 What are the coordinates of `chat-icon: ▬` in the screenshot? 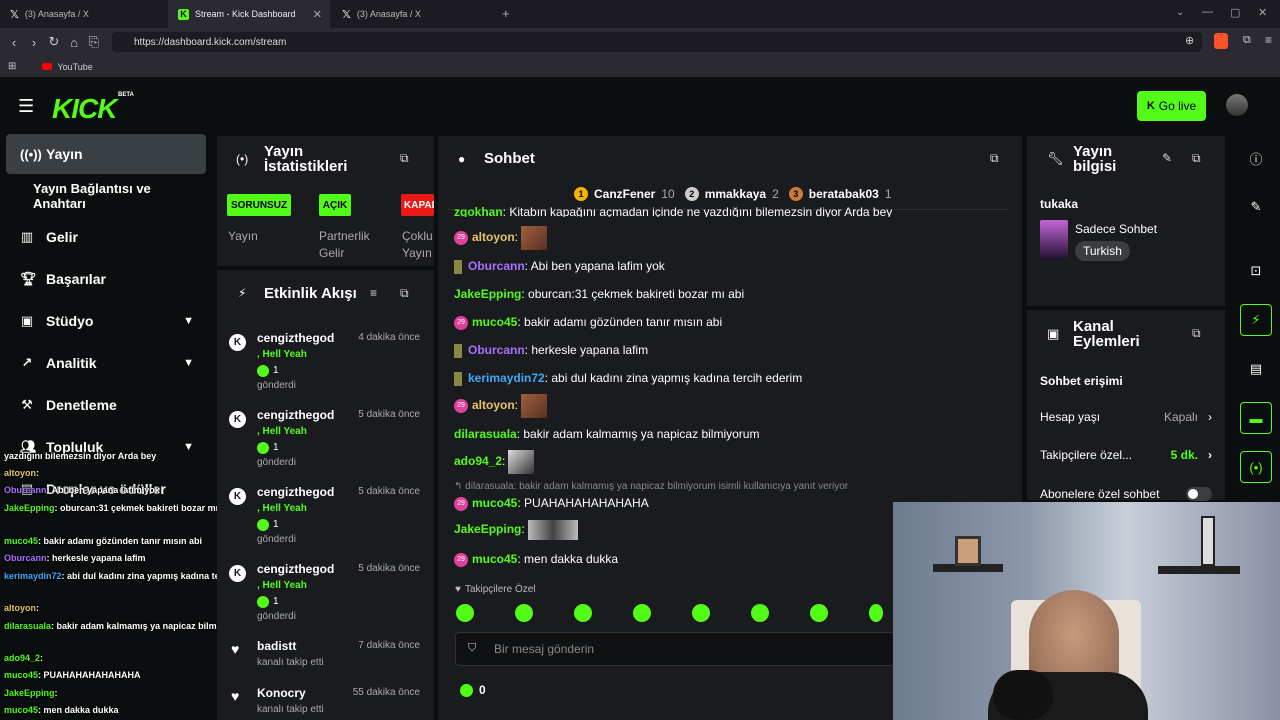 It's located at (1256, 418).